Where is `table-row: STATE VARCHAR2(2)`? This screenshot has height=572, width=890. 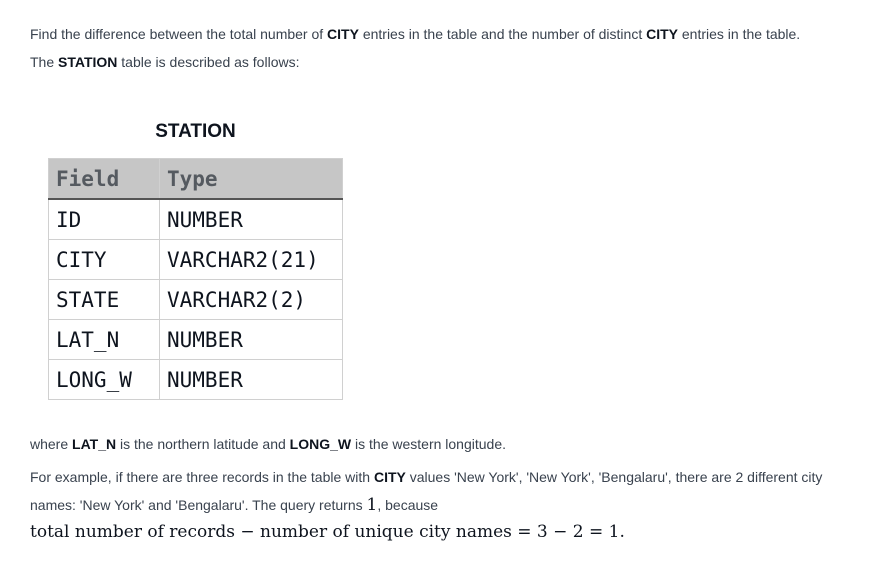
table-row: STATE VARCHAR2(2) is located at coordinates (195, 299).